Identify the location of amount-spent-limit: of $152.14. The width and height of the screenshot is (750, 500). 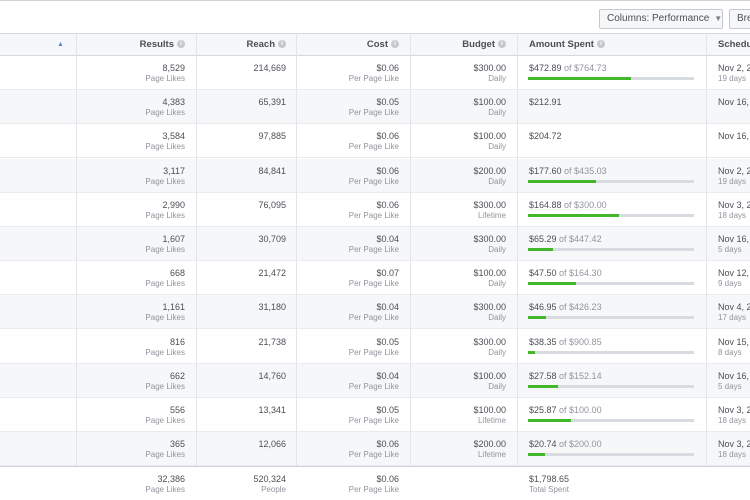
(579, 375).